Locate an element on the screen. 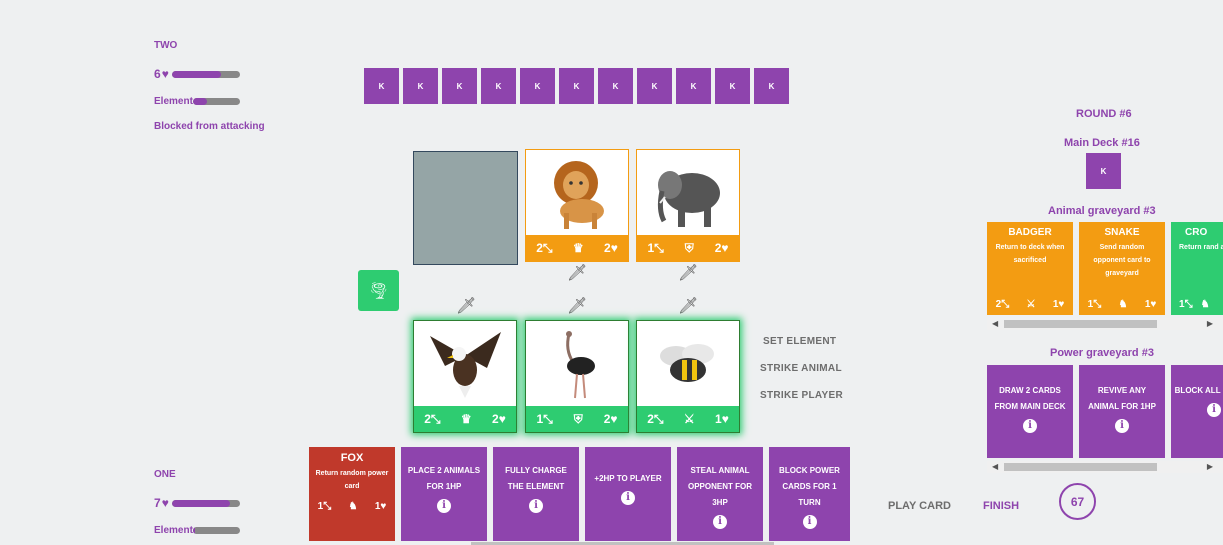 The image size is (1223, 545). jester-icon: ♞ is located at coordinates (1123, 304).